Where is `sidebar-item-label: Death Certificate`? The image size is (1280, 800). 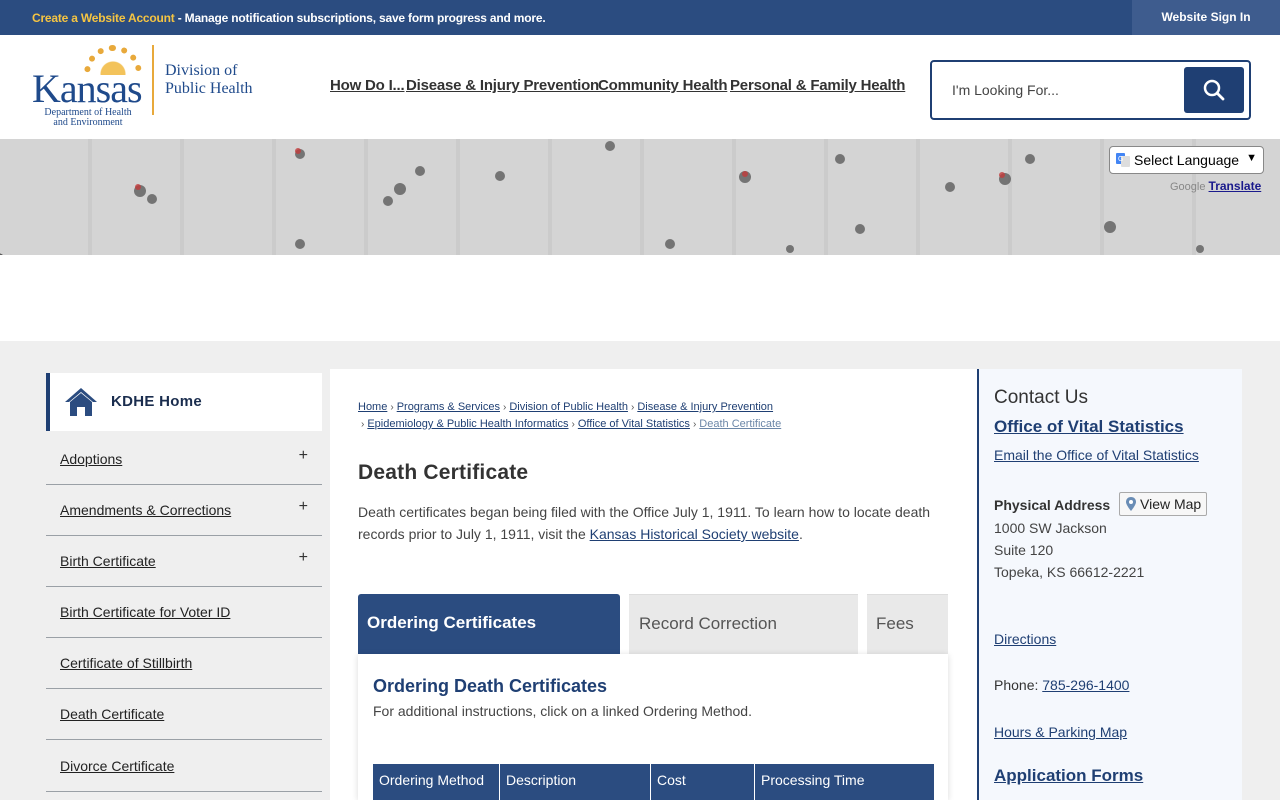
sidebar-item-label: Death Certificate is located at coordinates (112, 714).